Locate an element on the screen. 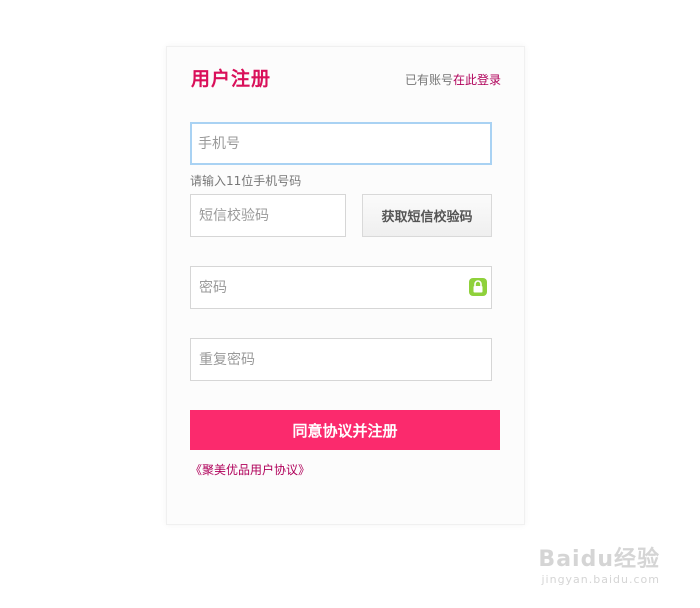  confirm-password-input is located at coordinates (341, 359).